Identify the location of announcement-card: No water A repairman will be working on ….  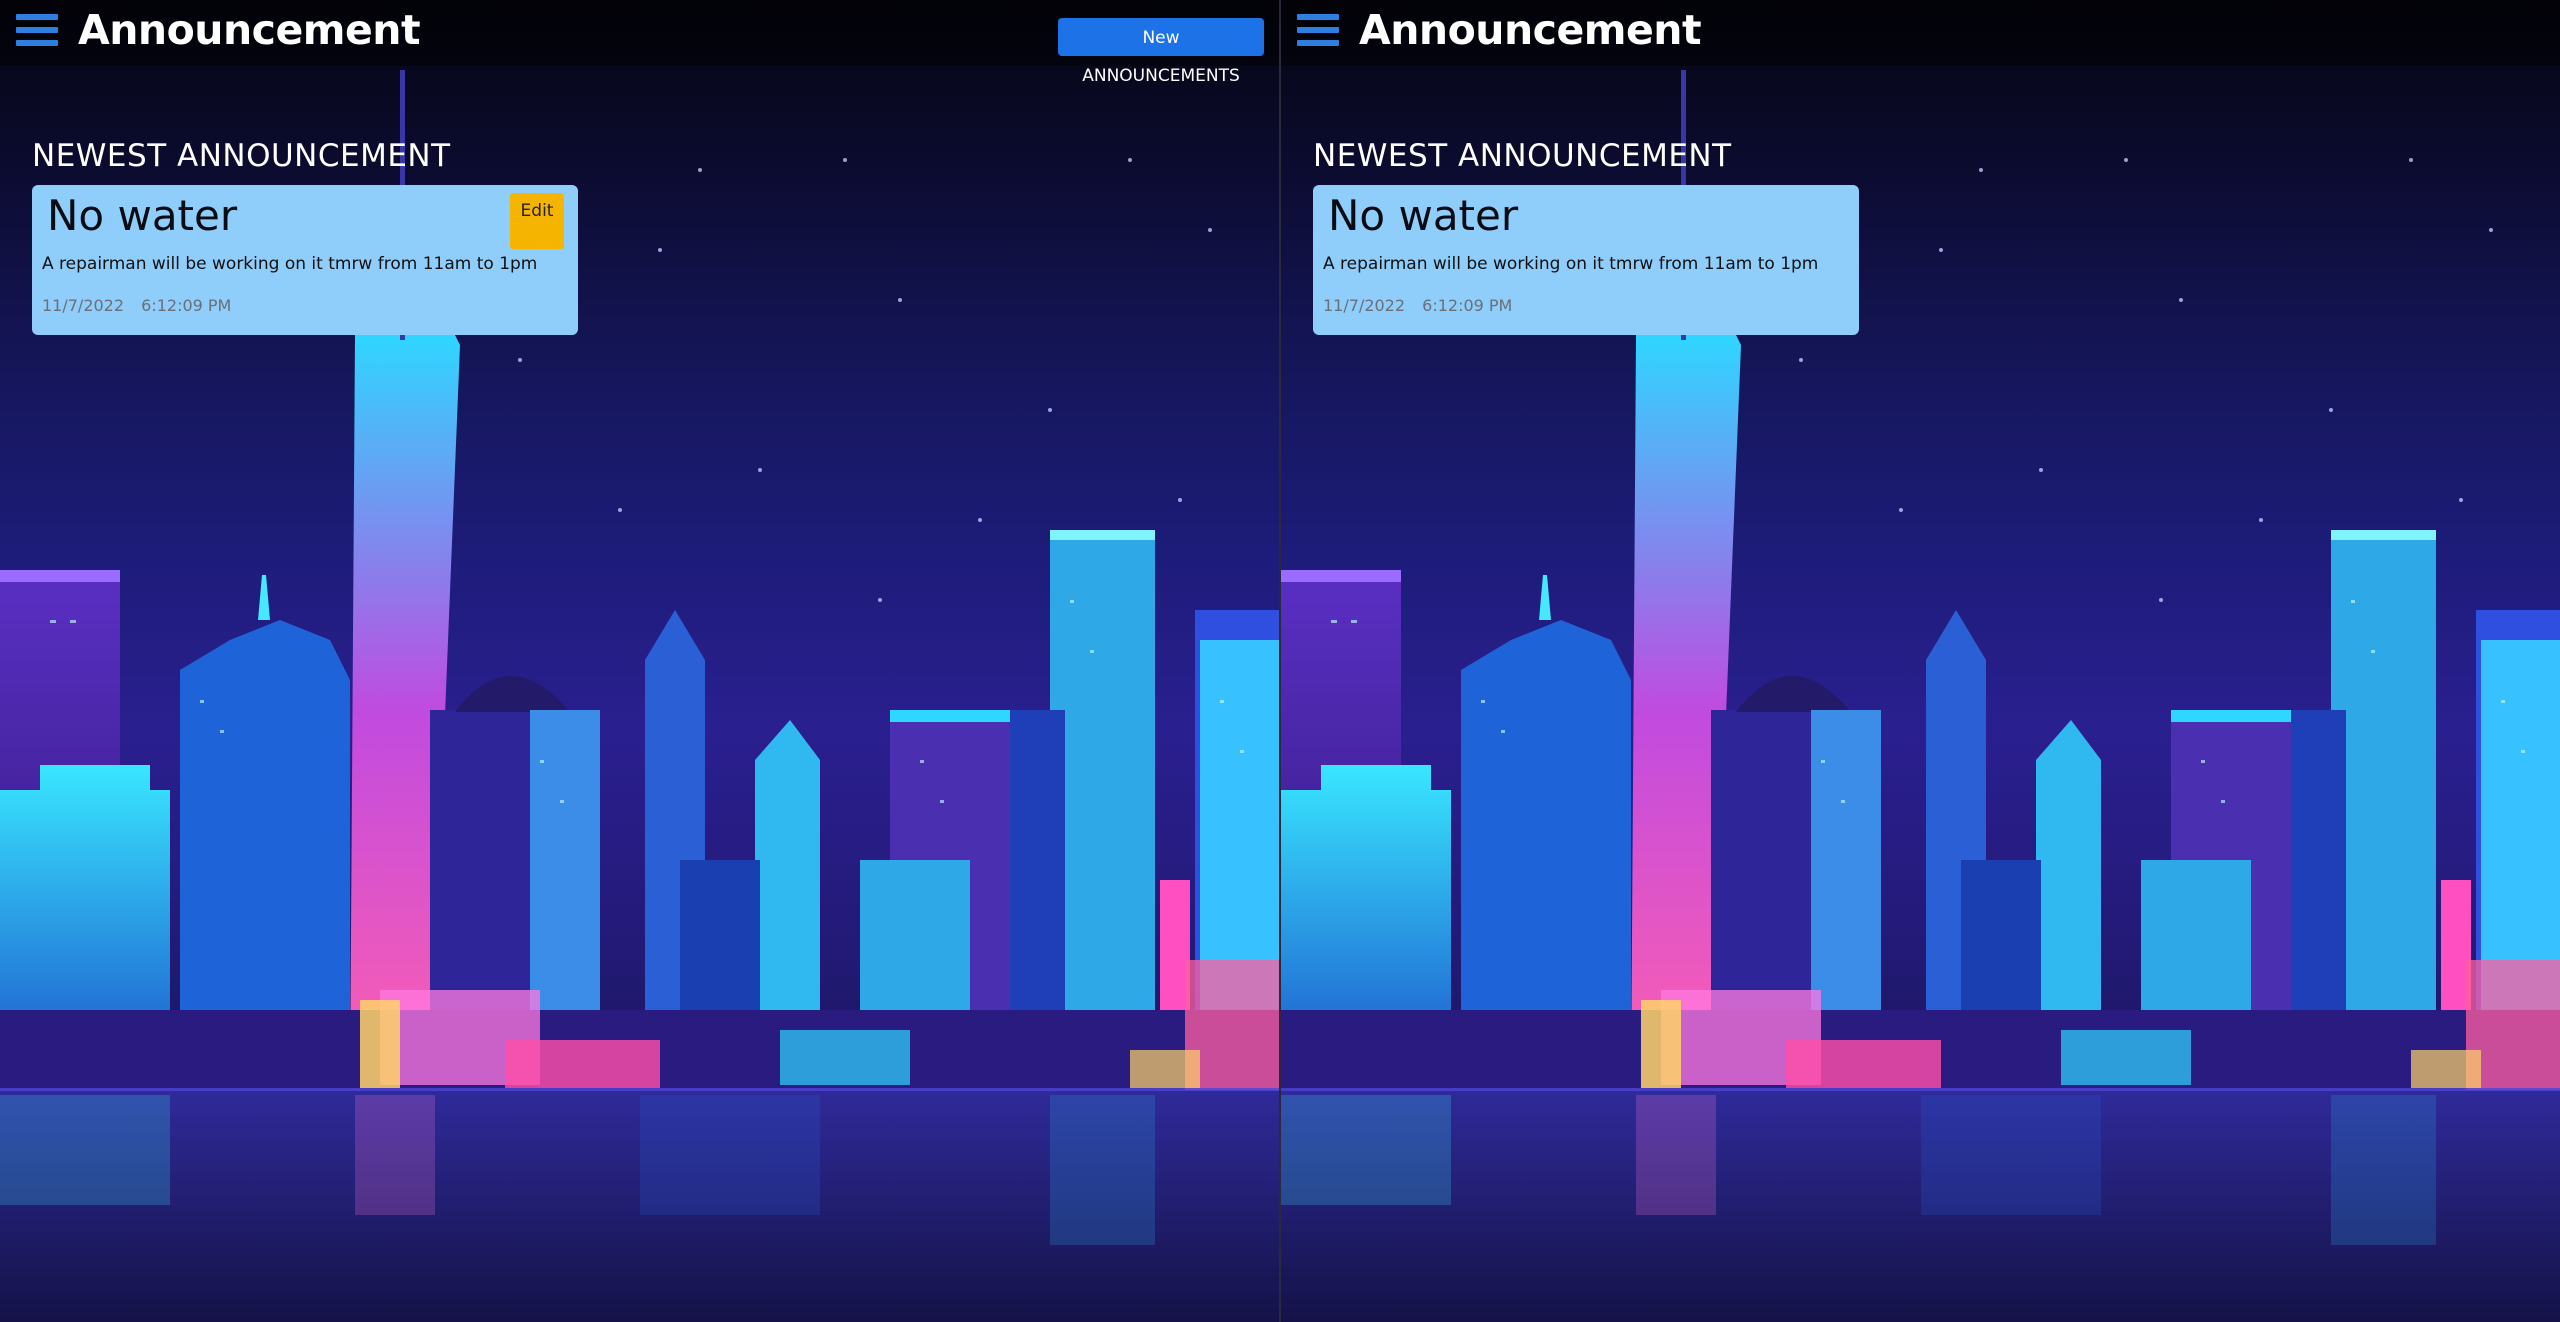
(1586, 260).